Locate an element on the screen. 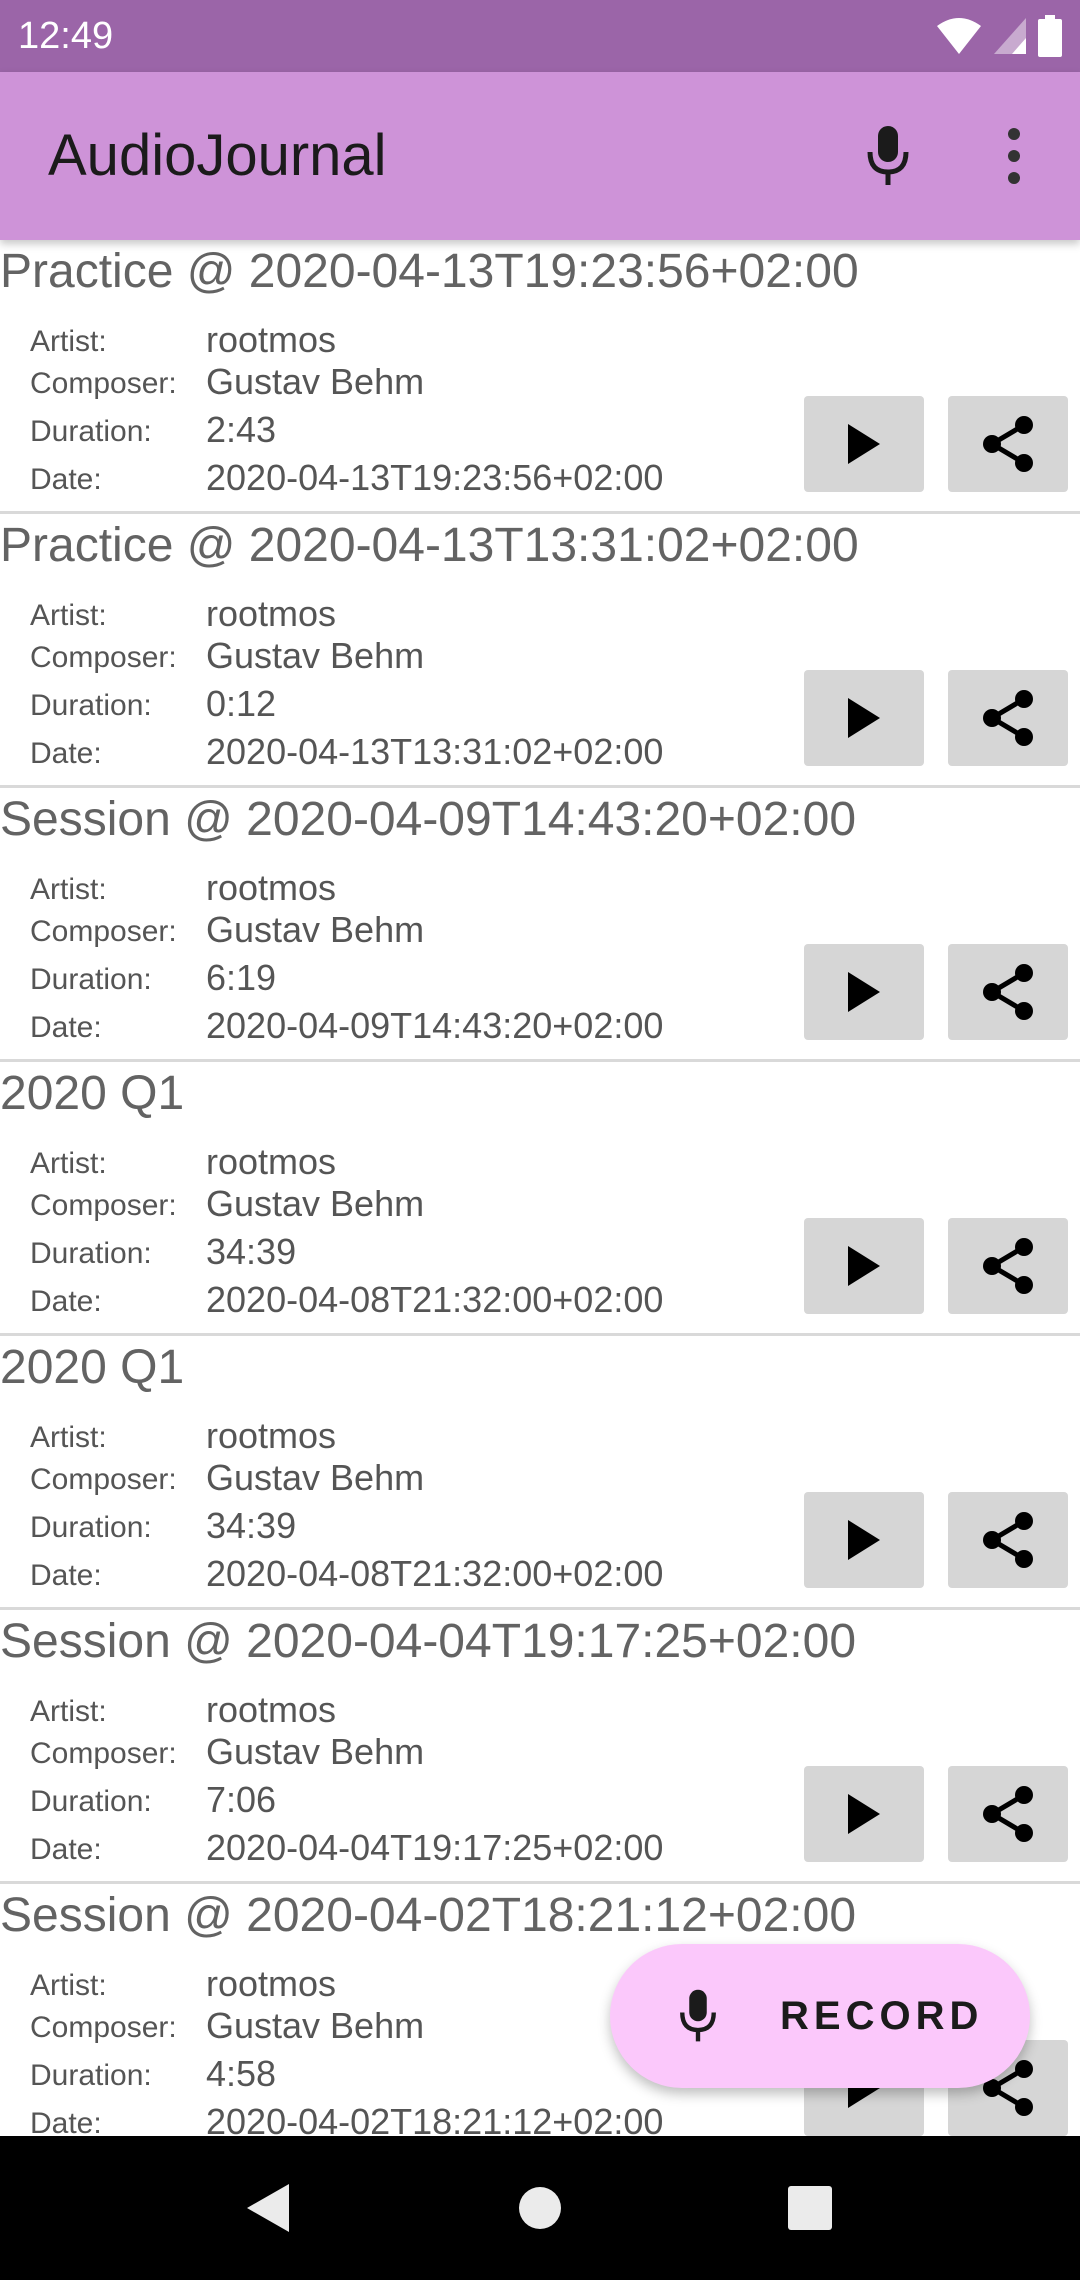  duration-value: 0:12 is located at coordinates (241, 703).